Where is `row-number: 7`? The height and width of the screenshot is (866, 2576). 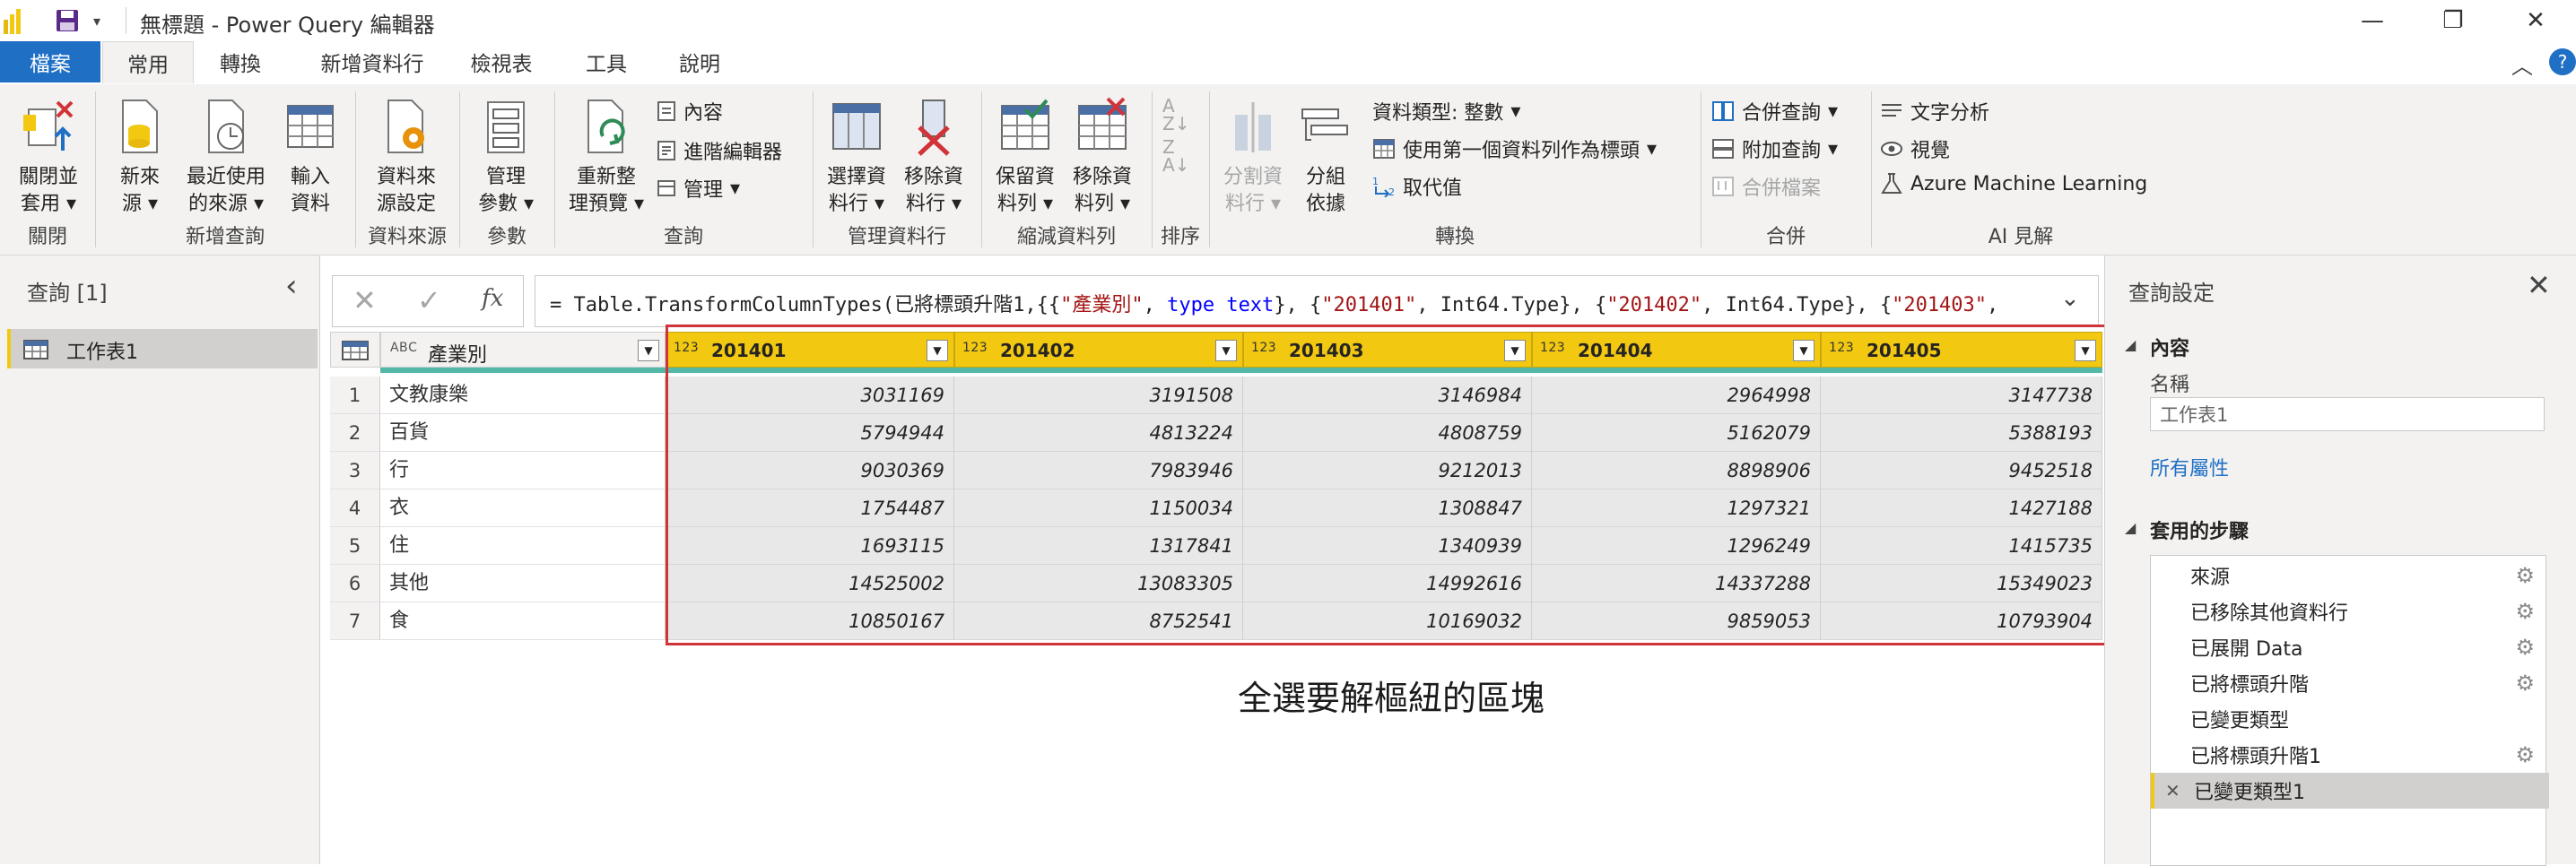 row-number: 7 is located at coordinates (355, 621).